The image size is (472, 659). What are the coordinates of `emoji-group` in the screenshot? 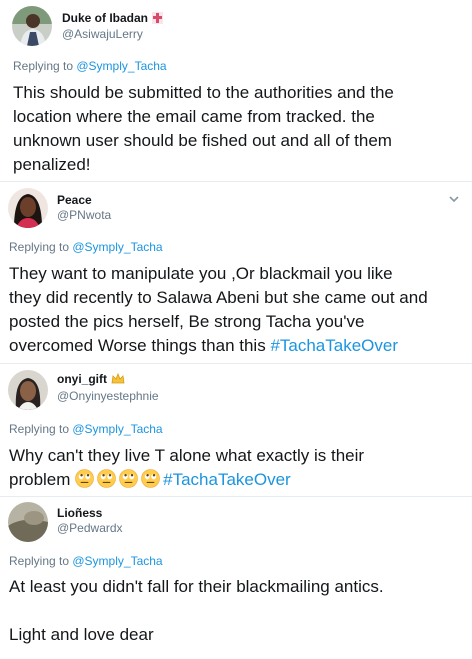 It's located at (119, 479).